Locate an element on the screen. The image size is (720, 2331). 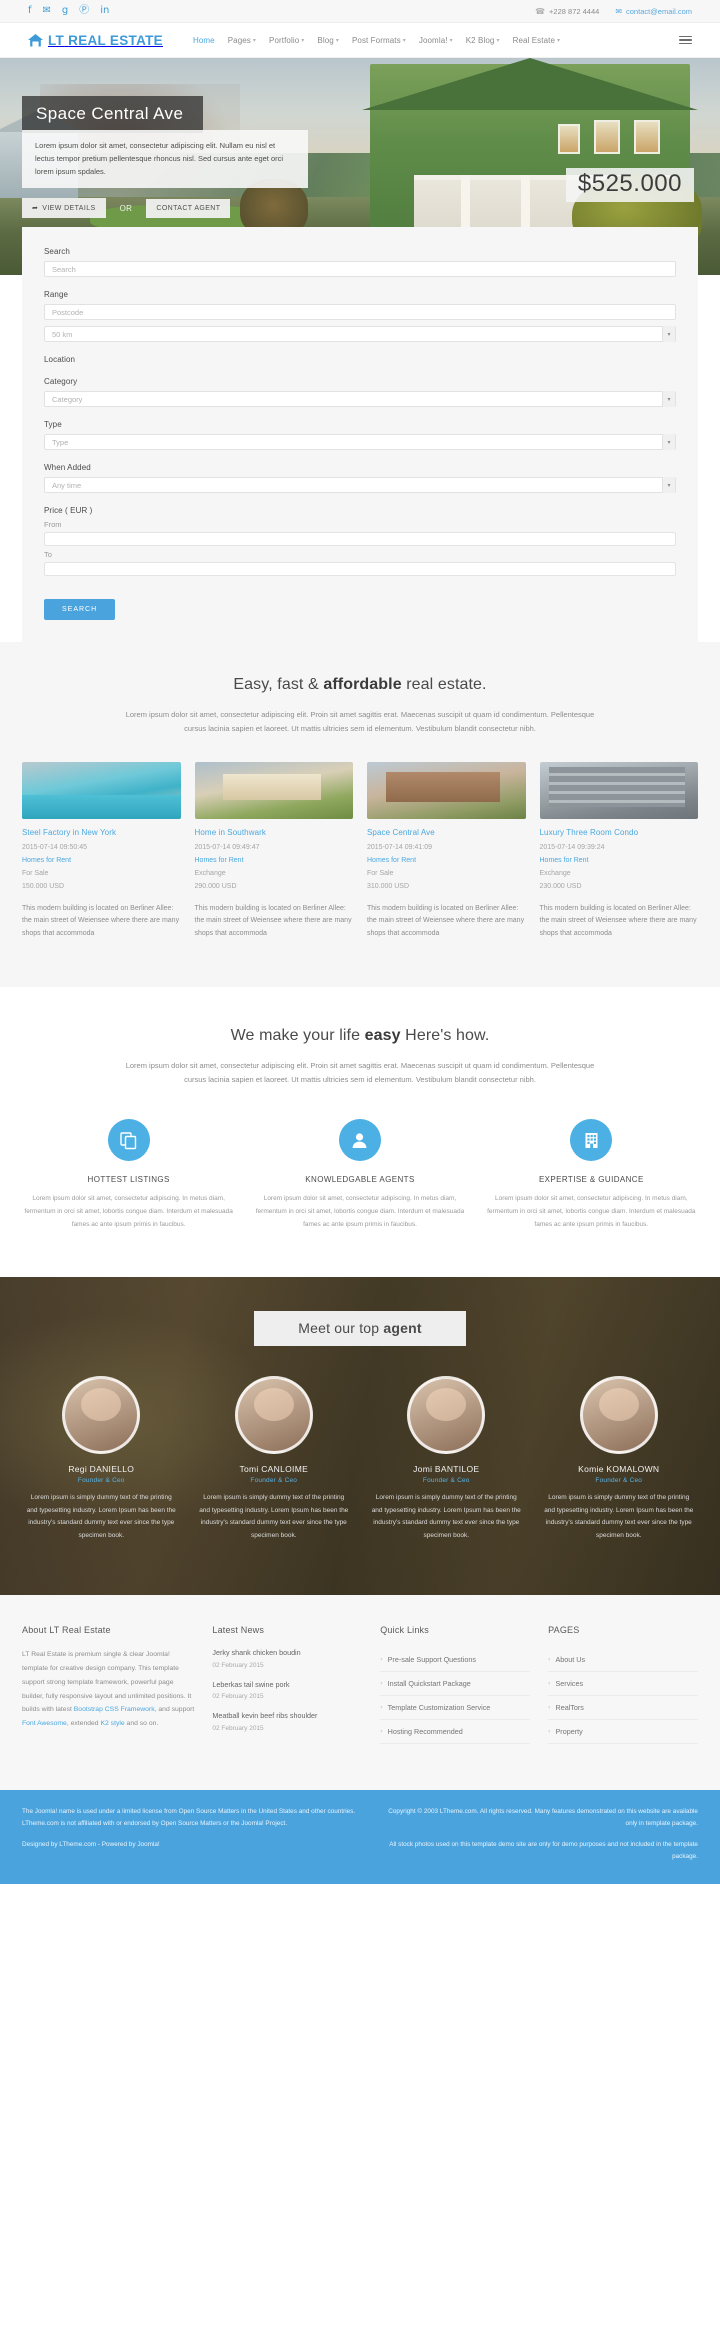
nav-item-joomla: Joomla! ▾ is located at coordinates (436, 40).